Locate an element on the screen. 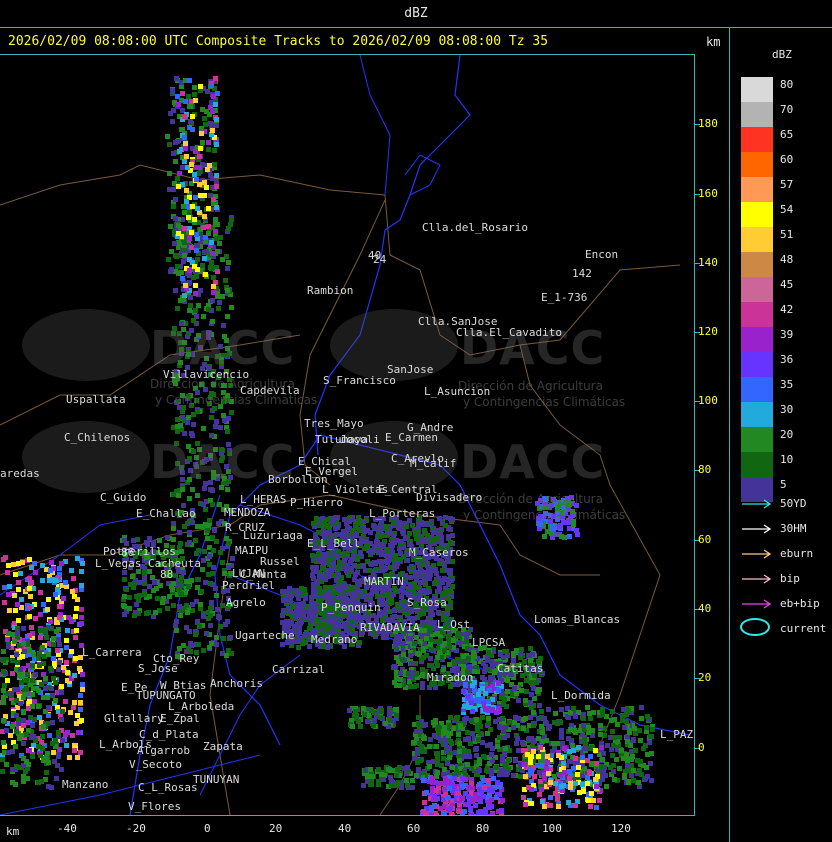 This screenshot has width=832, height=842. window-title: dBZ is located at coordinates (416, 13).